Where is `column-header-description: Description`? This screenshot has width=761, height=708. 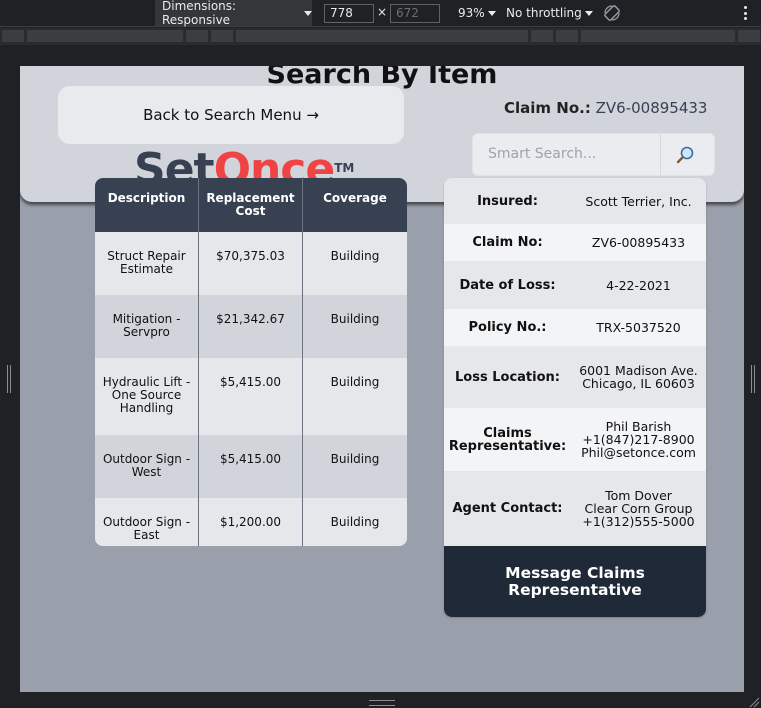
column-header-description: Description is located at coordinates (147, 205).